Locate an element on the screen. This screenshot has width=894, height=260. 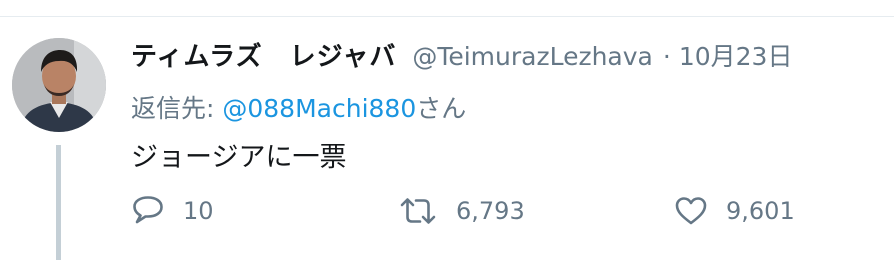
avatar is located at coordinates (59, 85).